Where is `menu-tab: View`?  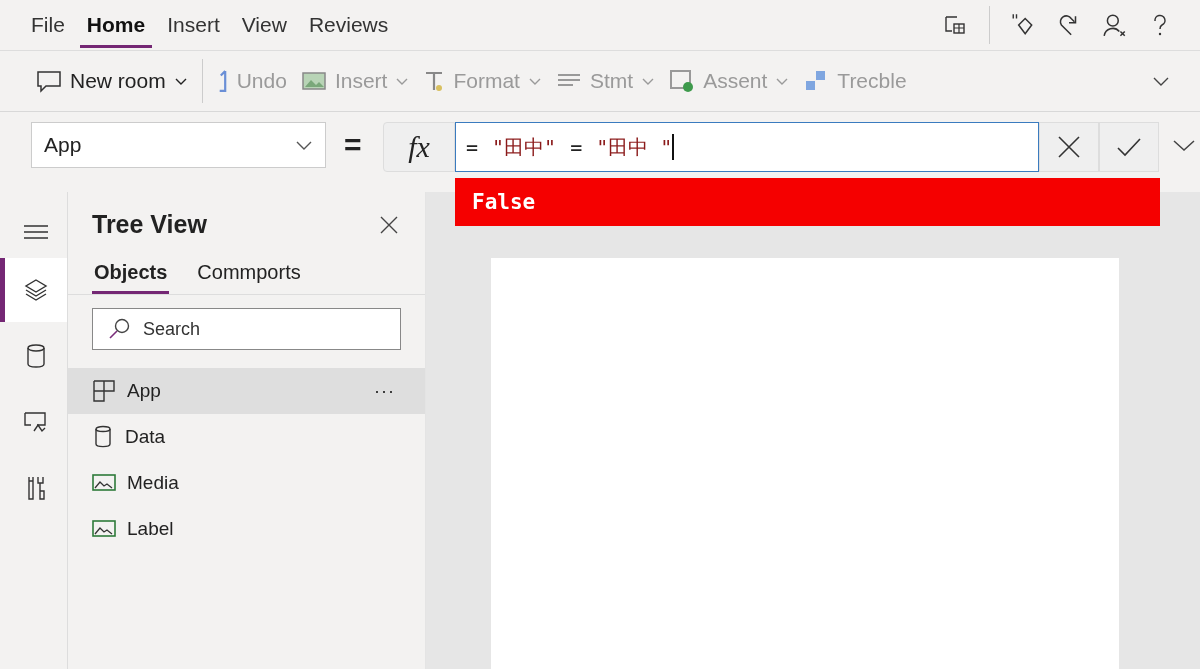 menu-tab: View is located at coordinates (264, 25).